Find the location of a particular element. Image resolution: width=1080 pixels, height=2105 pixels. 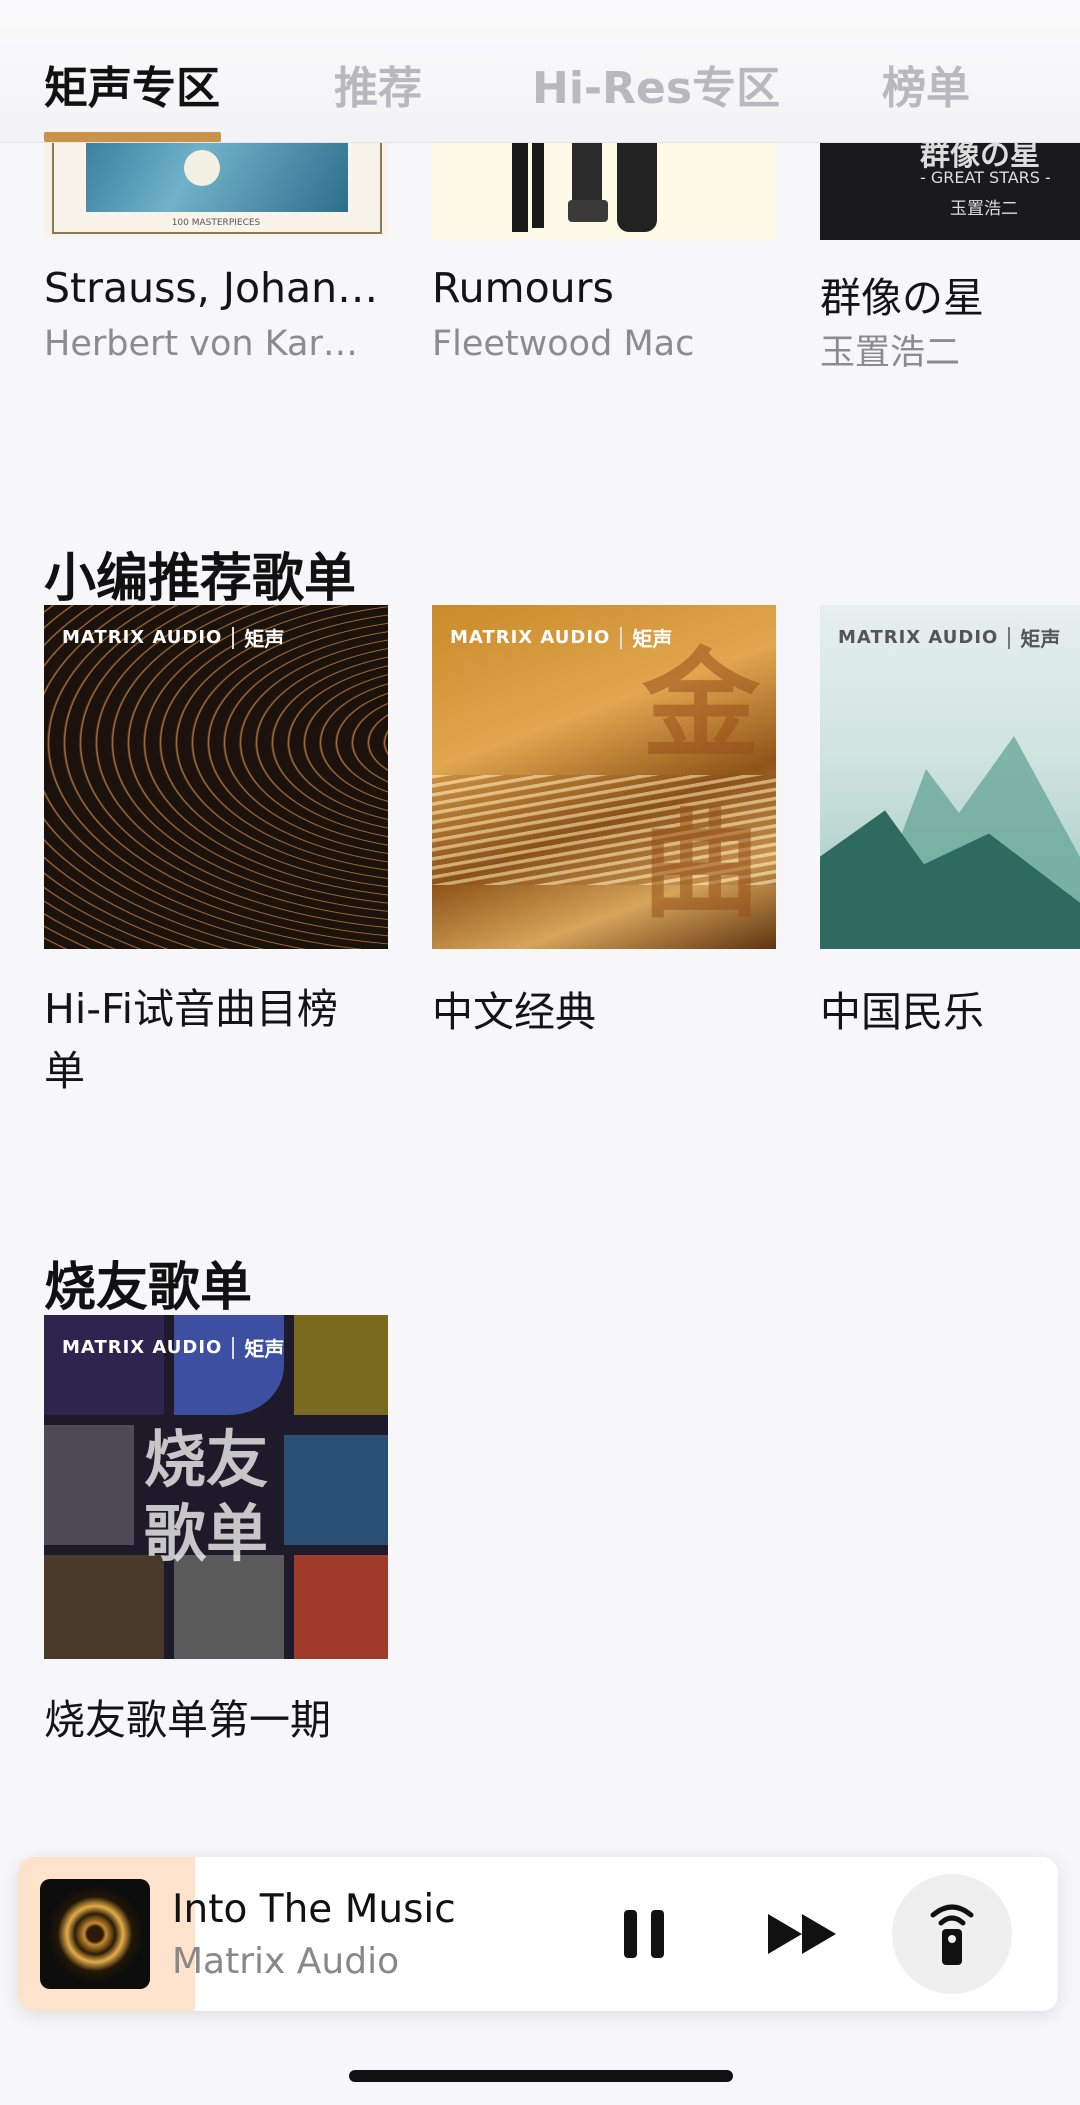

pause-button is located at coordinates (644, 1934).